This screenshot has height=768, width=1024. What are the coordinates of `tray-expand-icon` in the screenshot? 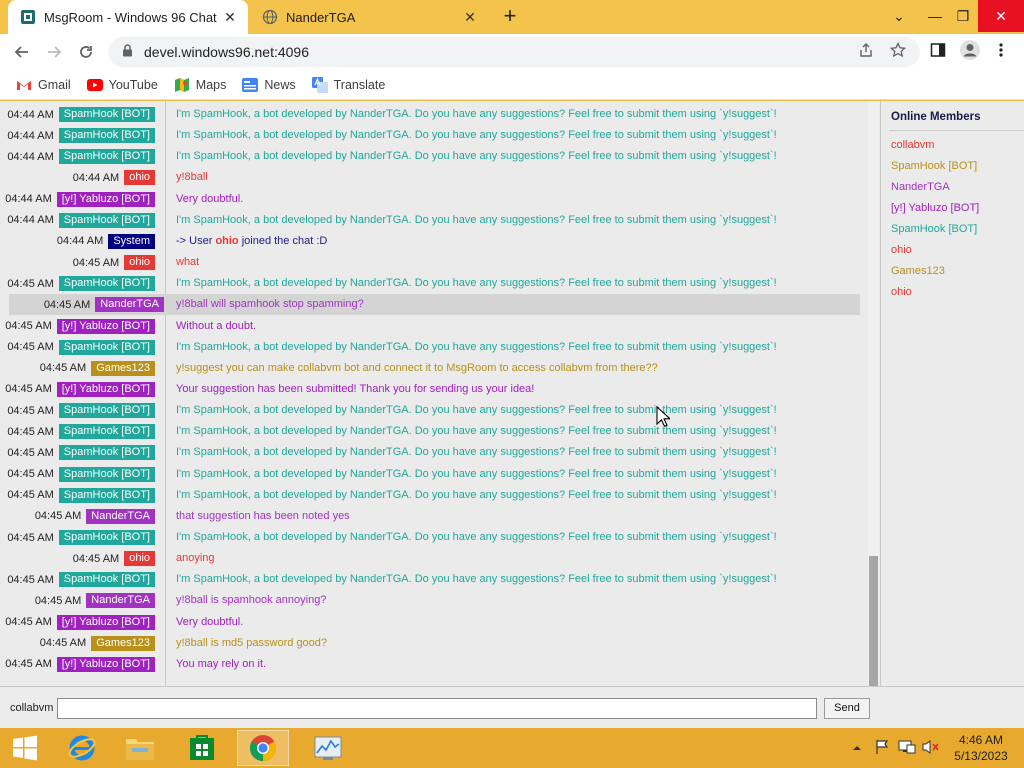 It's located at (857, 747).